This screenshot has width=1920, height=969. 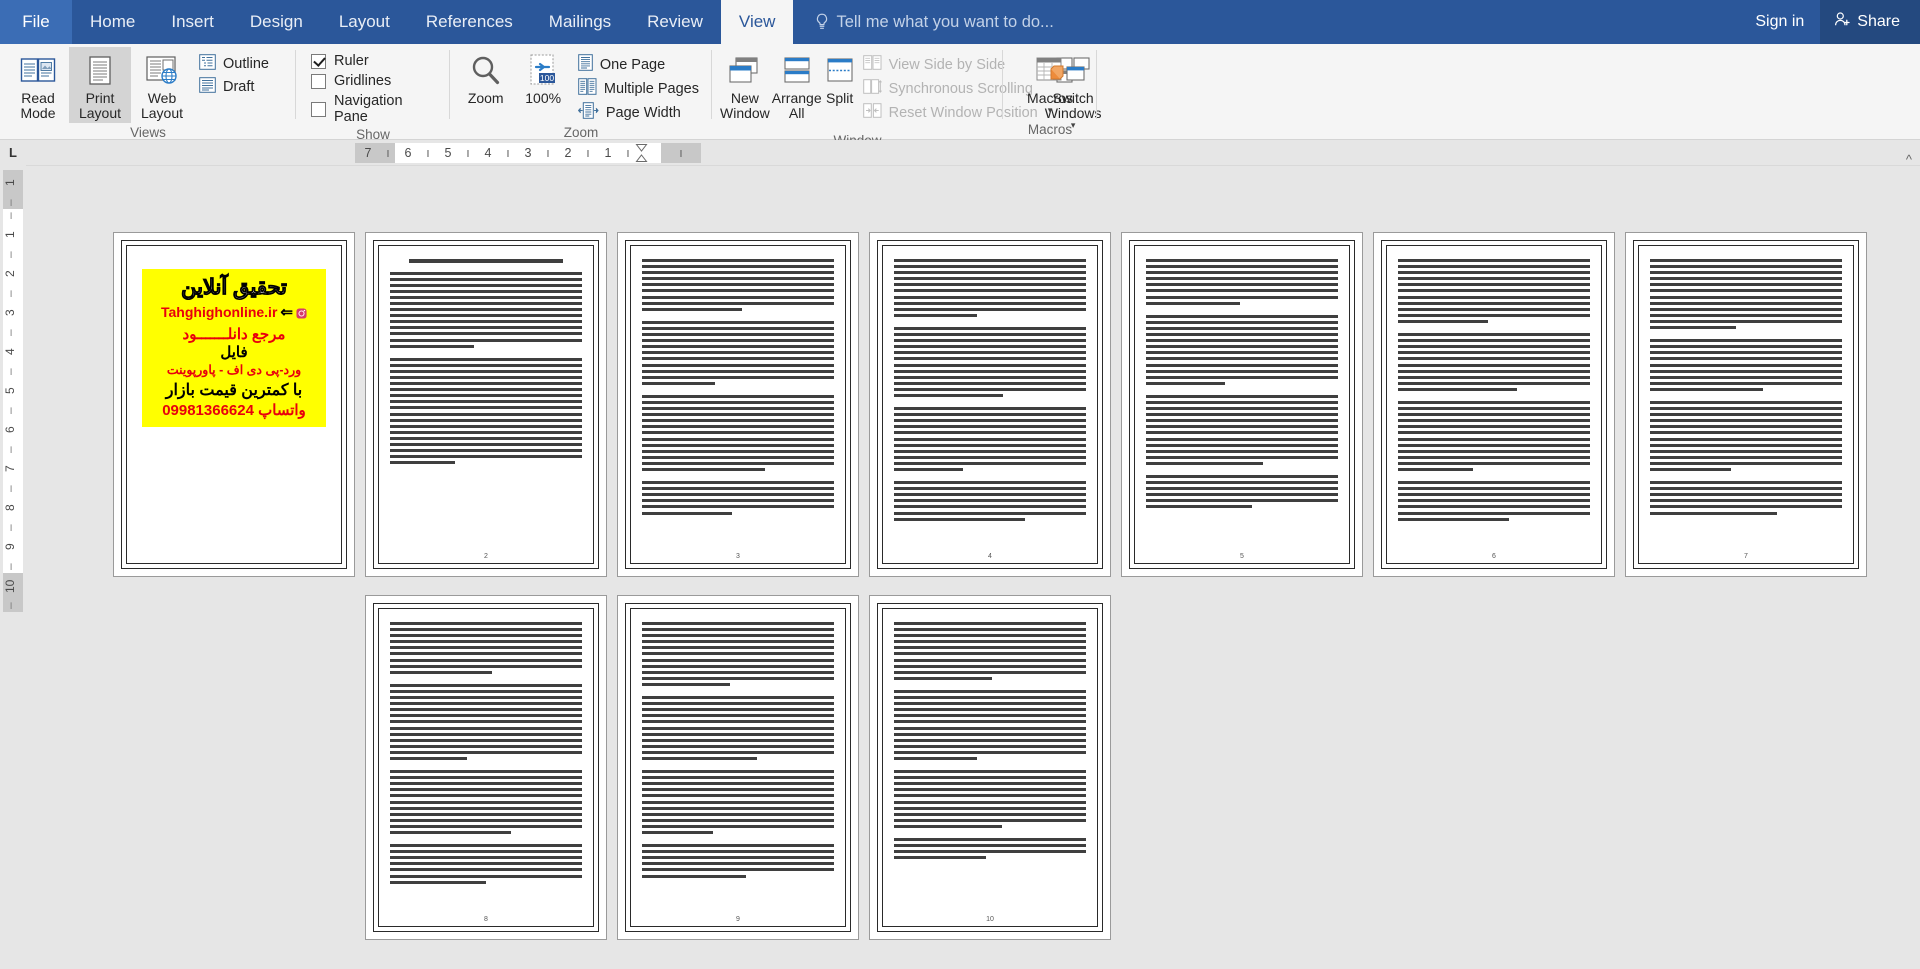 What do you see at coordinates (234, 287) in the screenshot?
I see `banner-title: تحقیق آنلاین` at bounding box center [234, 287].